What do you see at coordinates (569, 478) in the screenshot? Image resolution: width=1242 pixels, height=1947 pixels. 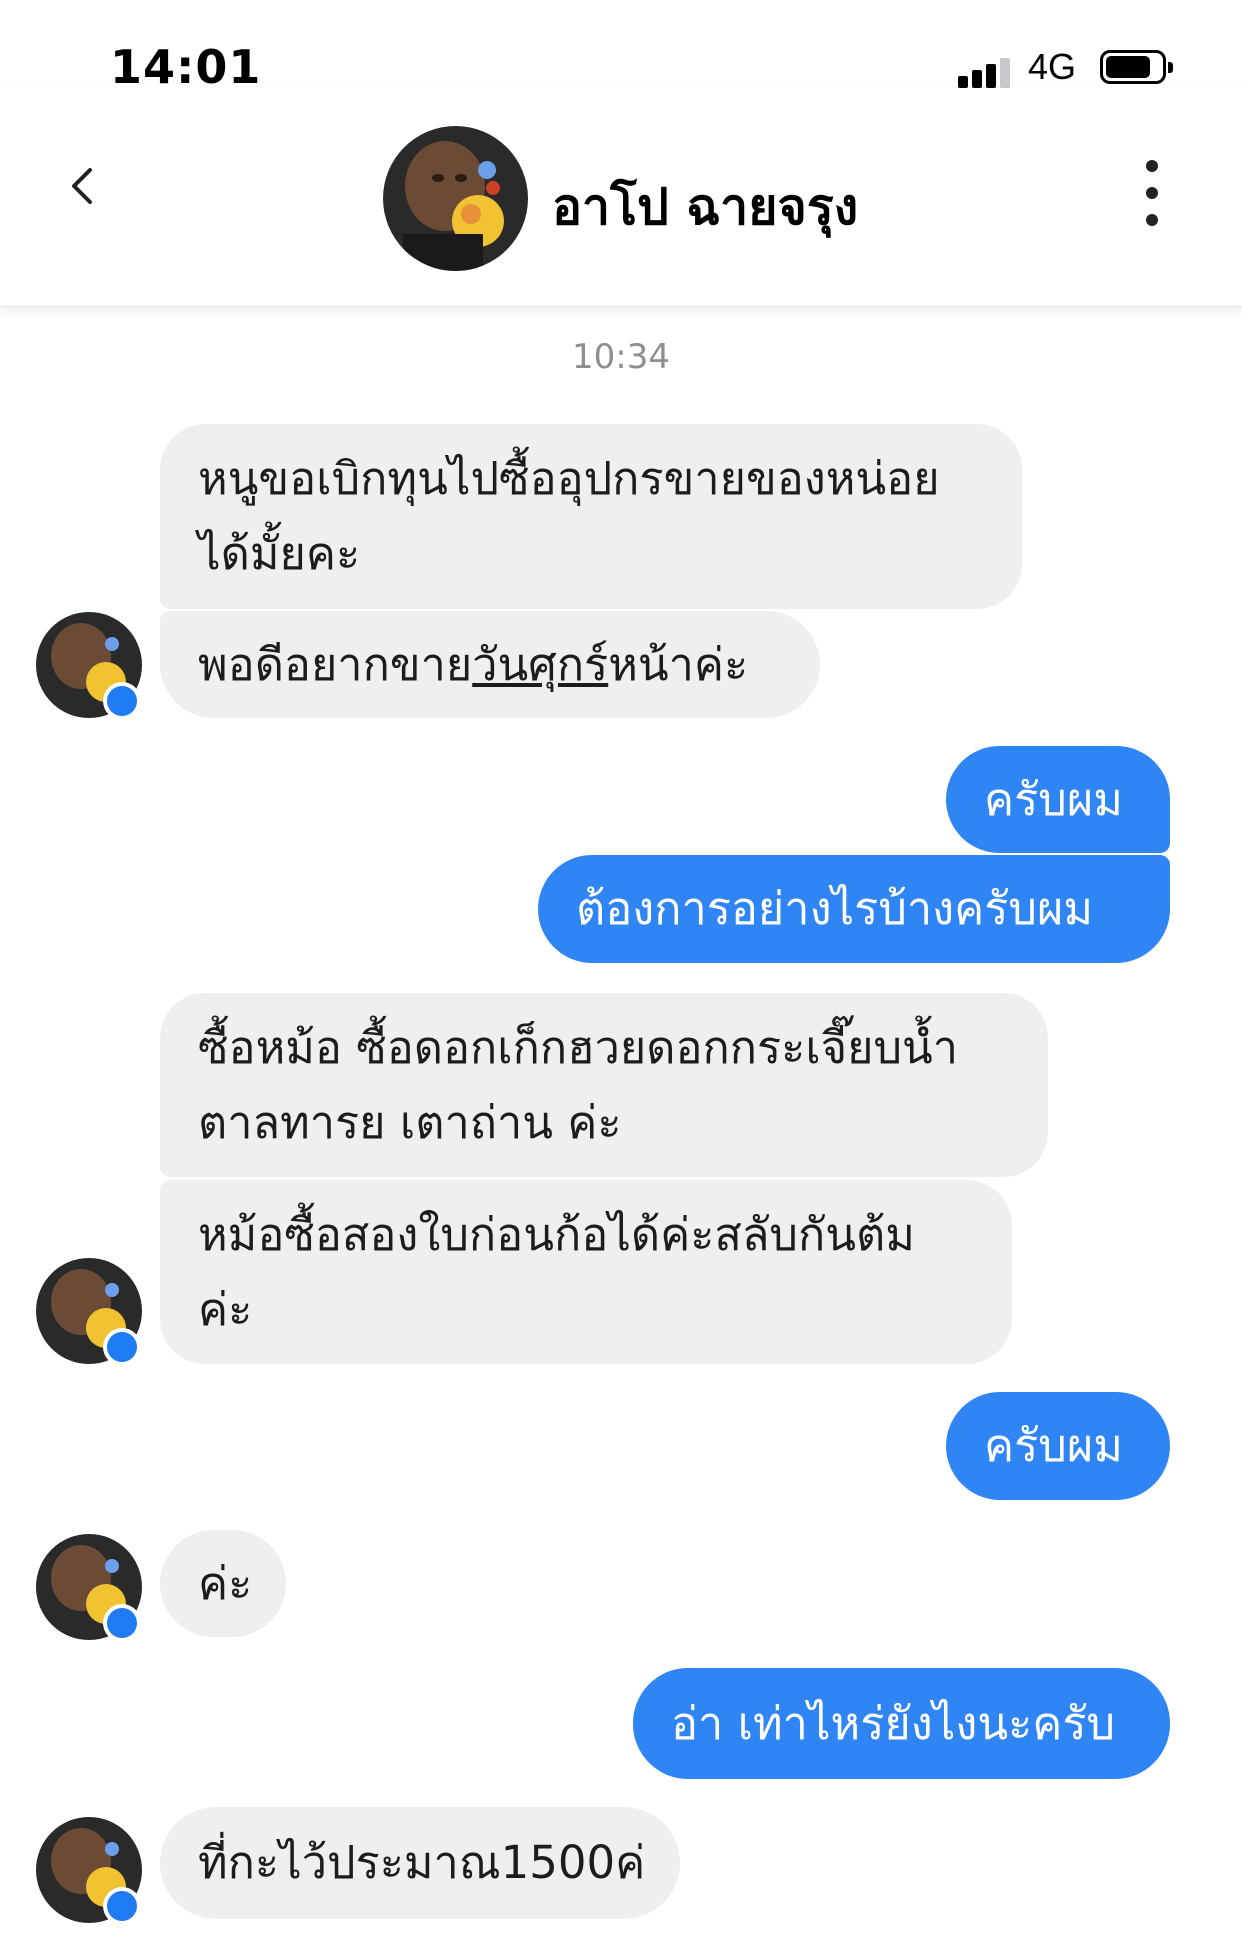 I see `message-line: หนูขอเบิกทุนไปซื้ออุปกรขายของหน่อย` at bounding box center [569, 478].